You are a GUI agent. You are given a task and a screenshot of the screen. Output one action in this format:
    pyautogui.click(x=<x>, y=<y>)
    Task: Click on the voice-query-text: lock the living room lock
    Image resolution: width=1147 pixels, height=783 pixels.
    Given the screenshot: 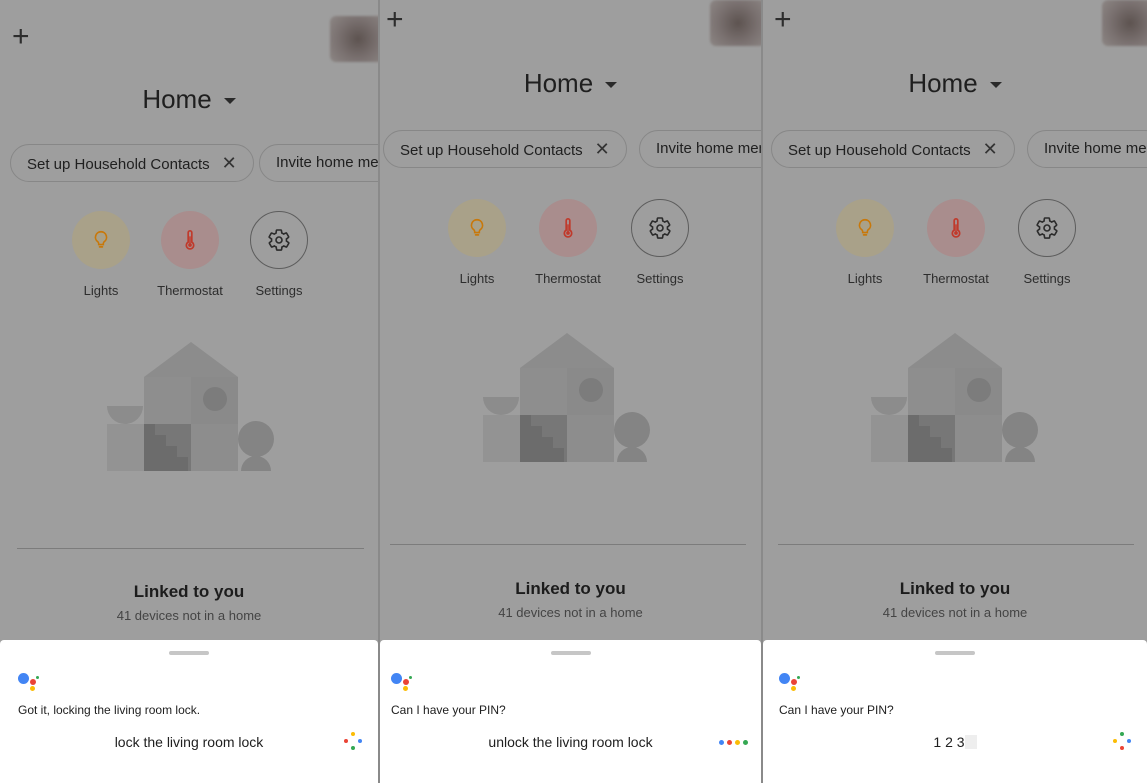 What is the action you would take?
    pyautogui.click(x=189, y=742)
    